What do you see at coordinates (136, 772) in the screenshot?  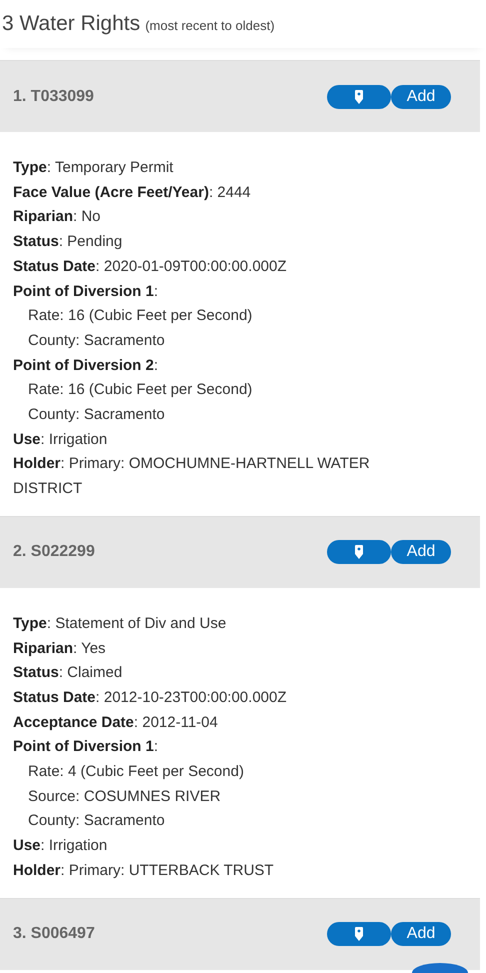 I see `field-line: Rate: 4 (Cubic Feet per Second)` at bounding box center [136, 772].